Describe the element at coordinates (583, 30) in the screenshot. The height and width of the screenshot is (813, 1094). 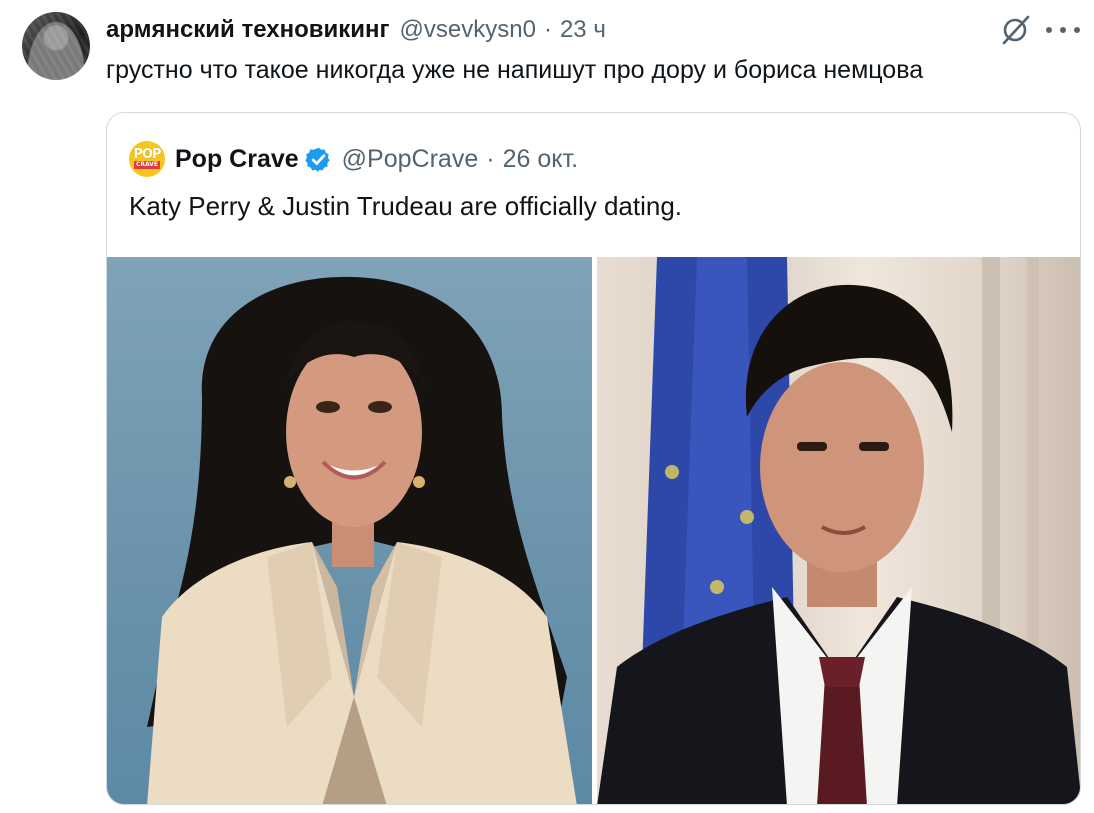
I see `tweet-time: 23 ч` at that location.